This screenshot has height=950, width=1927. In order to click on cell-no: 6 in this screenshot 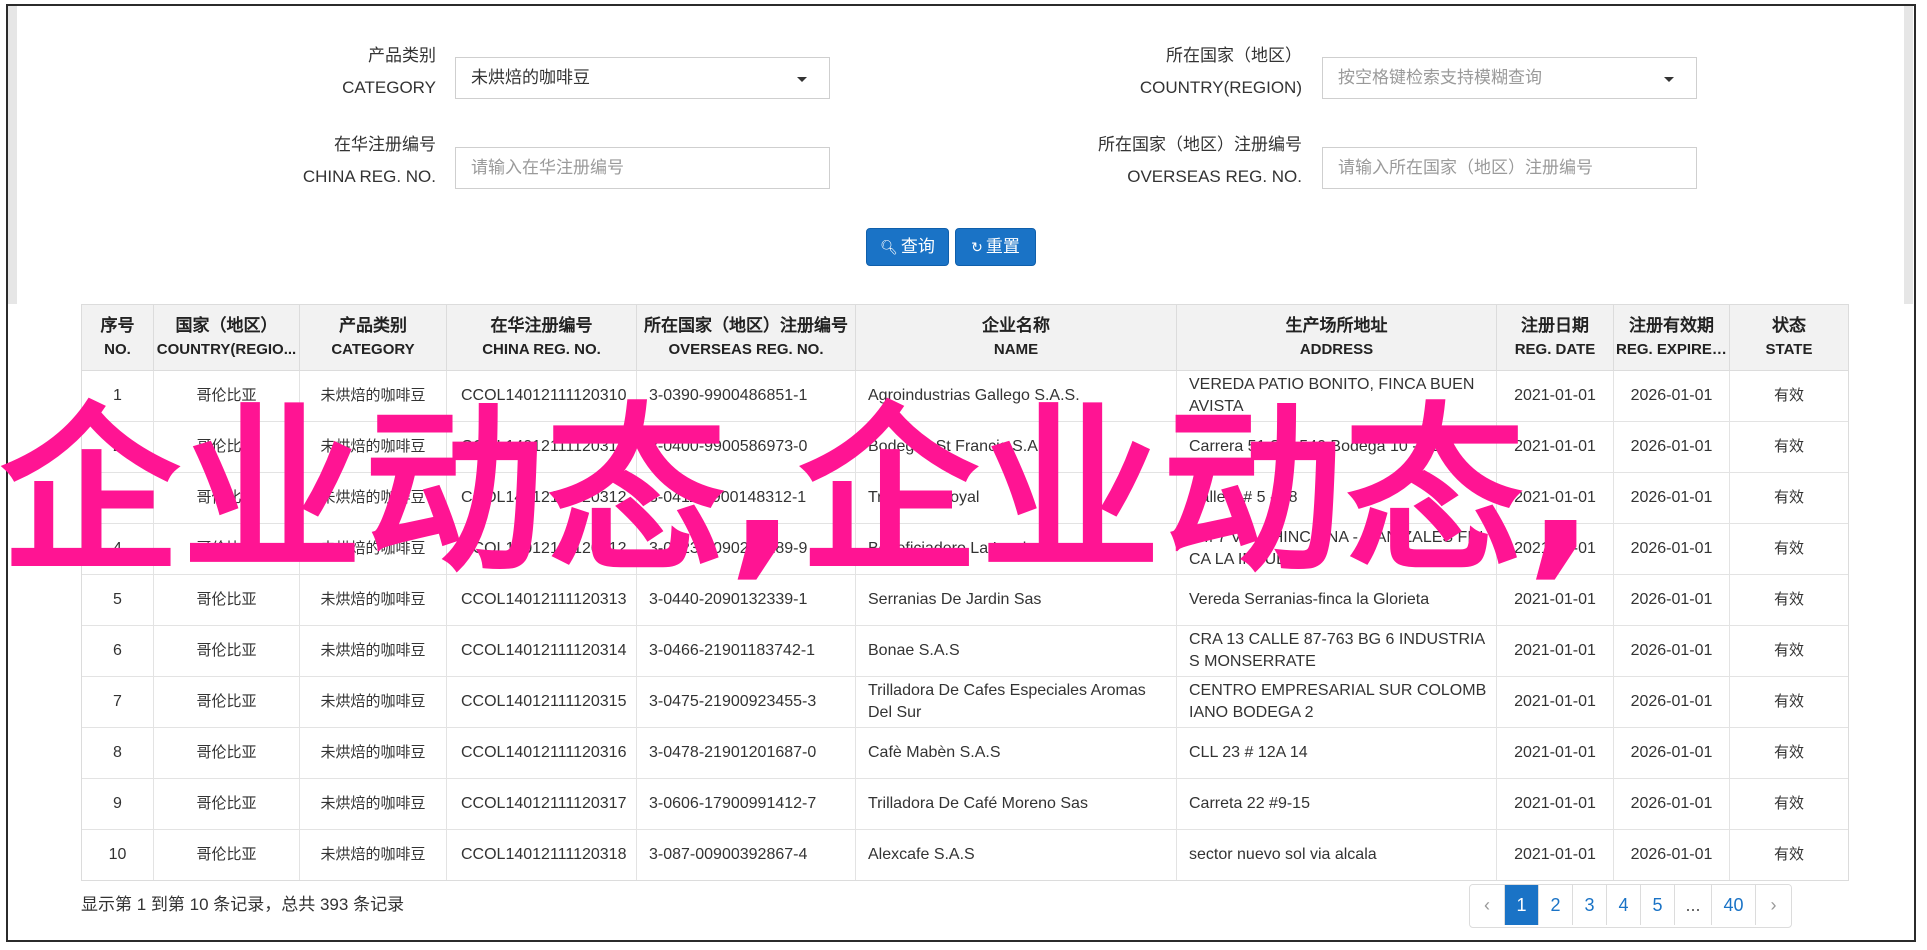, I will do `click(118, 651)`.